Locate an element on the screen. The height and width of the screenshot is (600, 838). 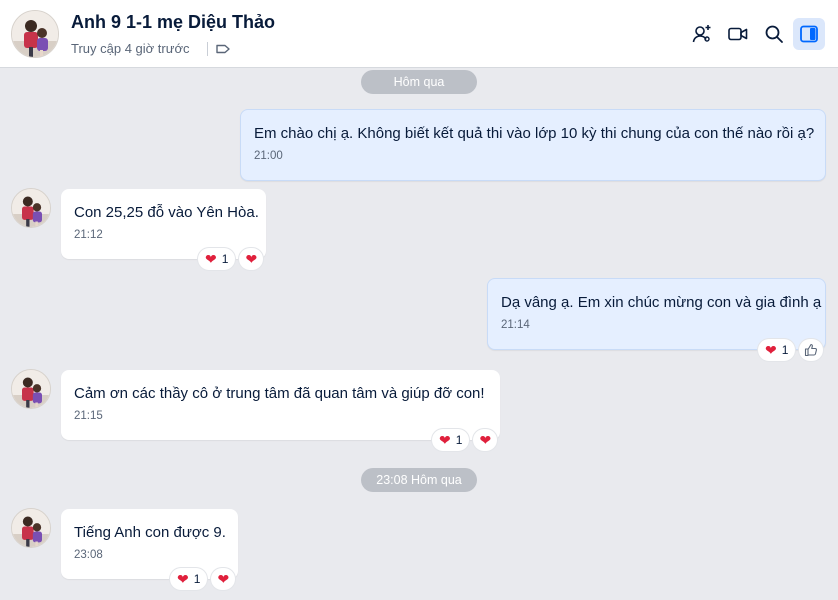
sidebar-toggle-icon is located at coordinates (809, 34).